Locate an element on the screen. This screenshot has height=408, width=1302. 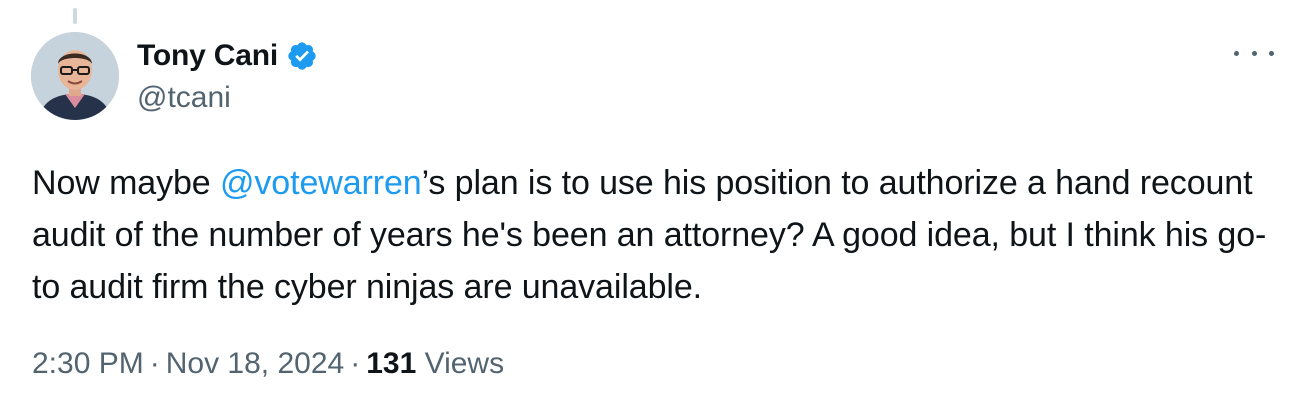
thread-connector-line is located at coordinates (75, 16).